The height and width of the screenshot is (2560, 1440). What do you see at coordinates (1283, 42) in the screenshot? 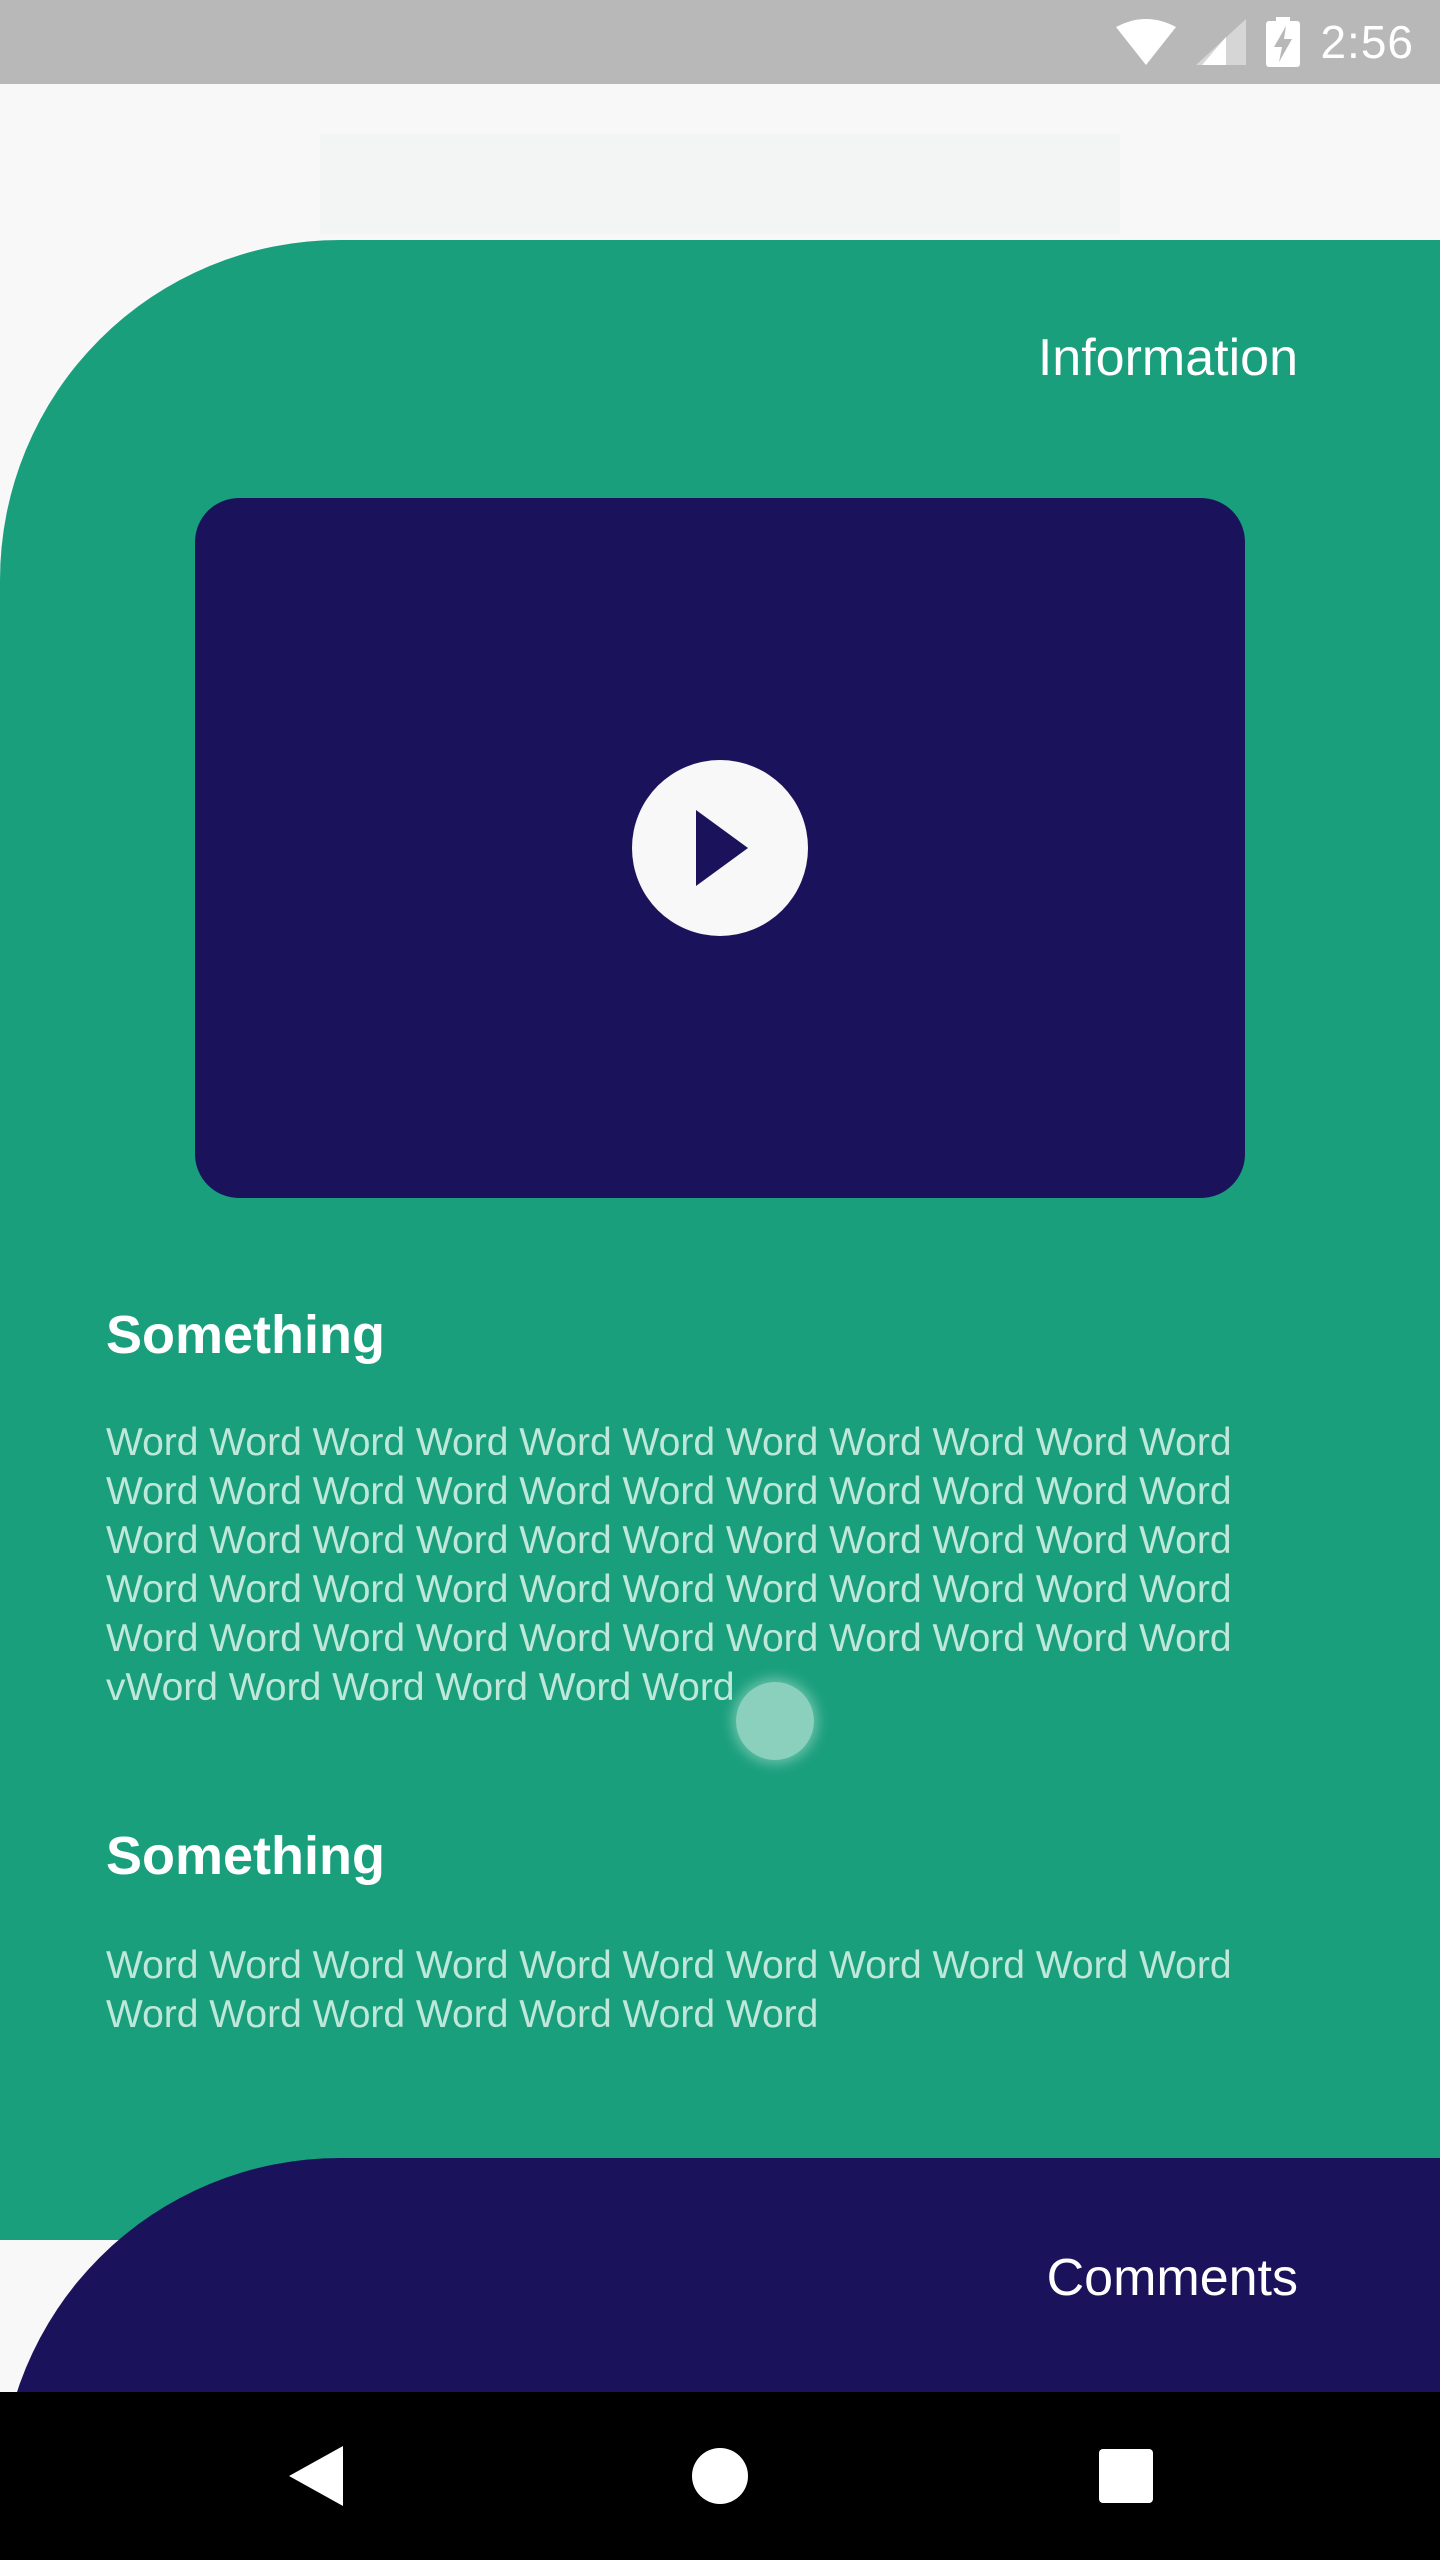
I see `battery-charging-icon` at bounding box center [1283, 42].